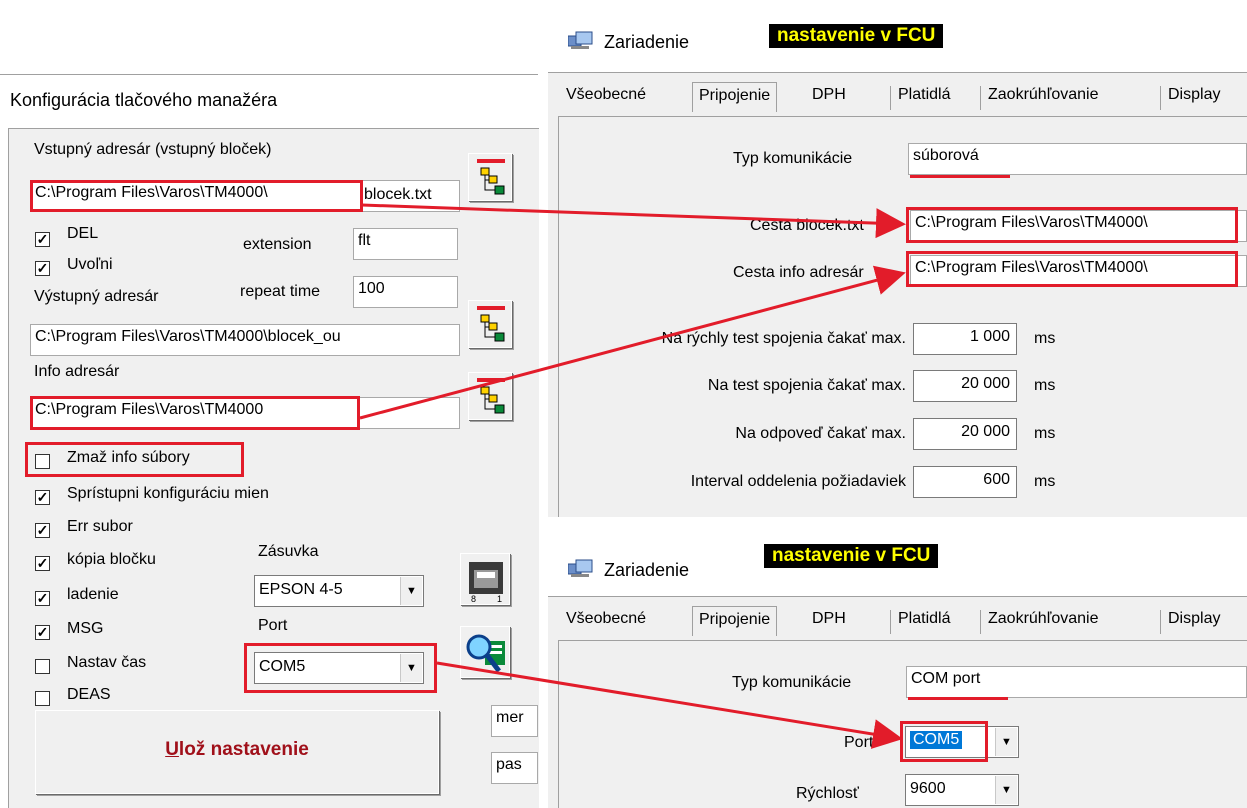 The image size is (1247, 808). What do you see at coordinates (807, 225) in the screenshot?
I see `cesta-blocek-label: Cesta blocek.txt` at bounding box center [807, 225].